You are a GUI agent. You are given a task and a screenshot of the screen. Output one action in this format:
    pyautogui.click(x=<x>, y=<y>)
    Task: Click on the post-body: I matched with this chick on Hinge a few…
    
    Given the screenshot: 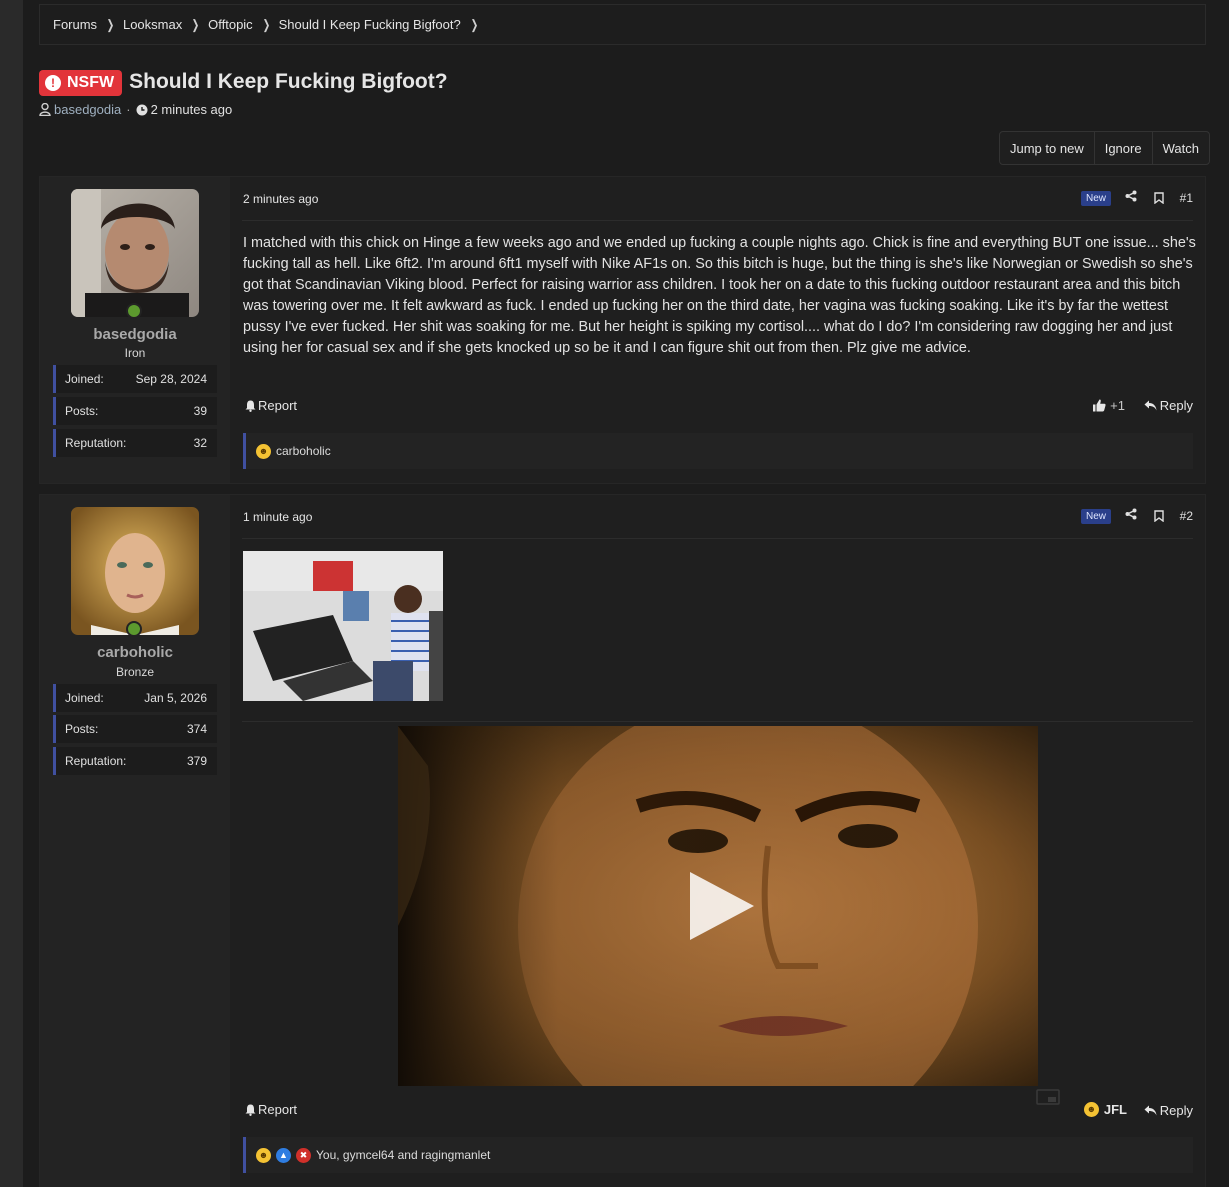 What is the action you would take?
    pyautogui.click(x=719, y=295)
    